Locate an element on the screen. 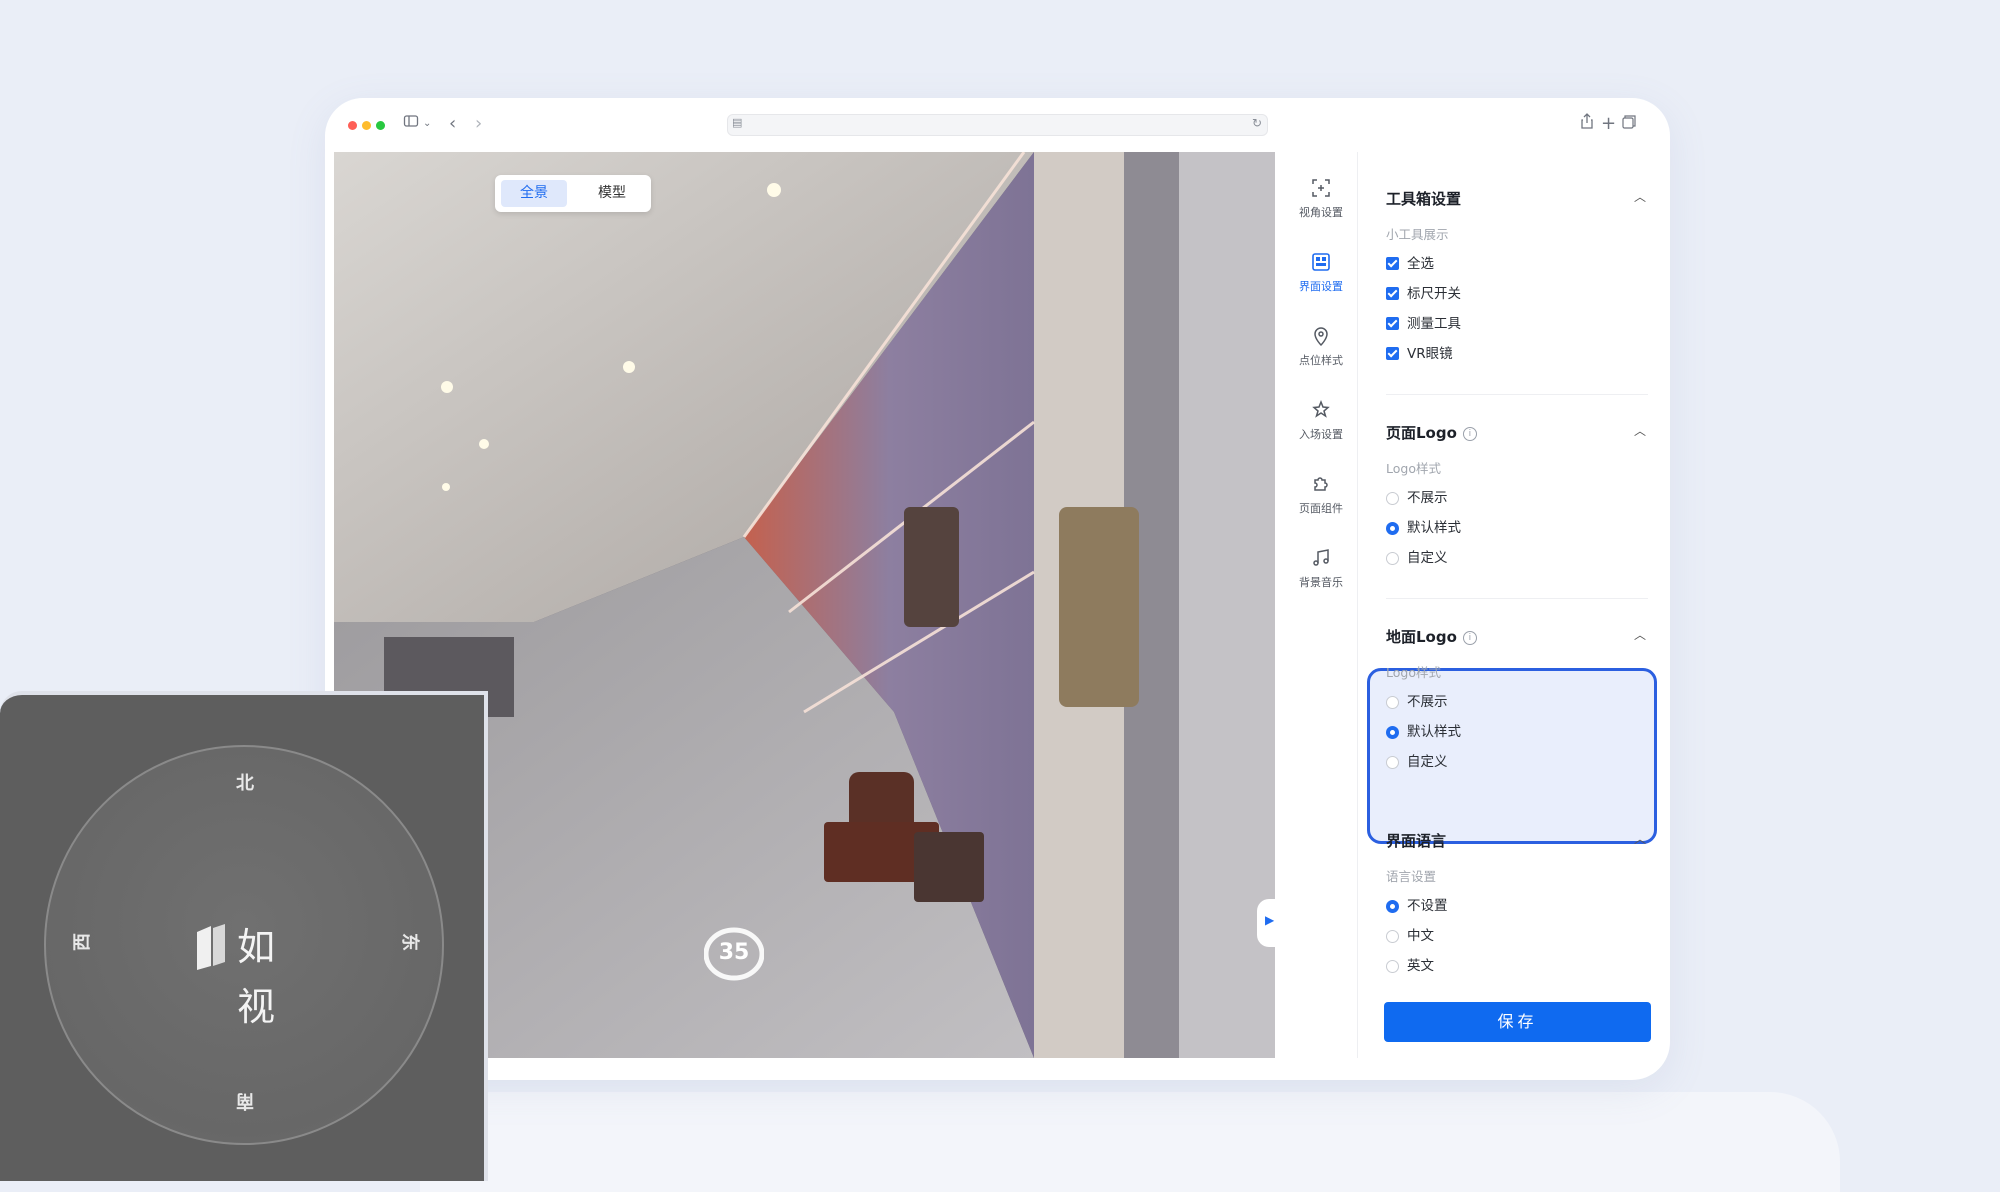  puzzle-icon is located at coordinates (1321, 484).